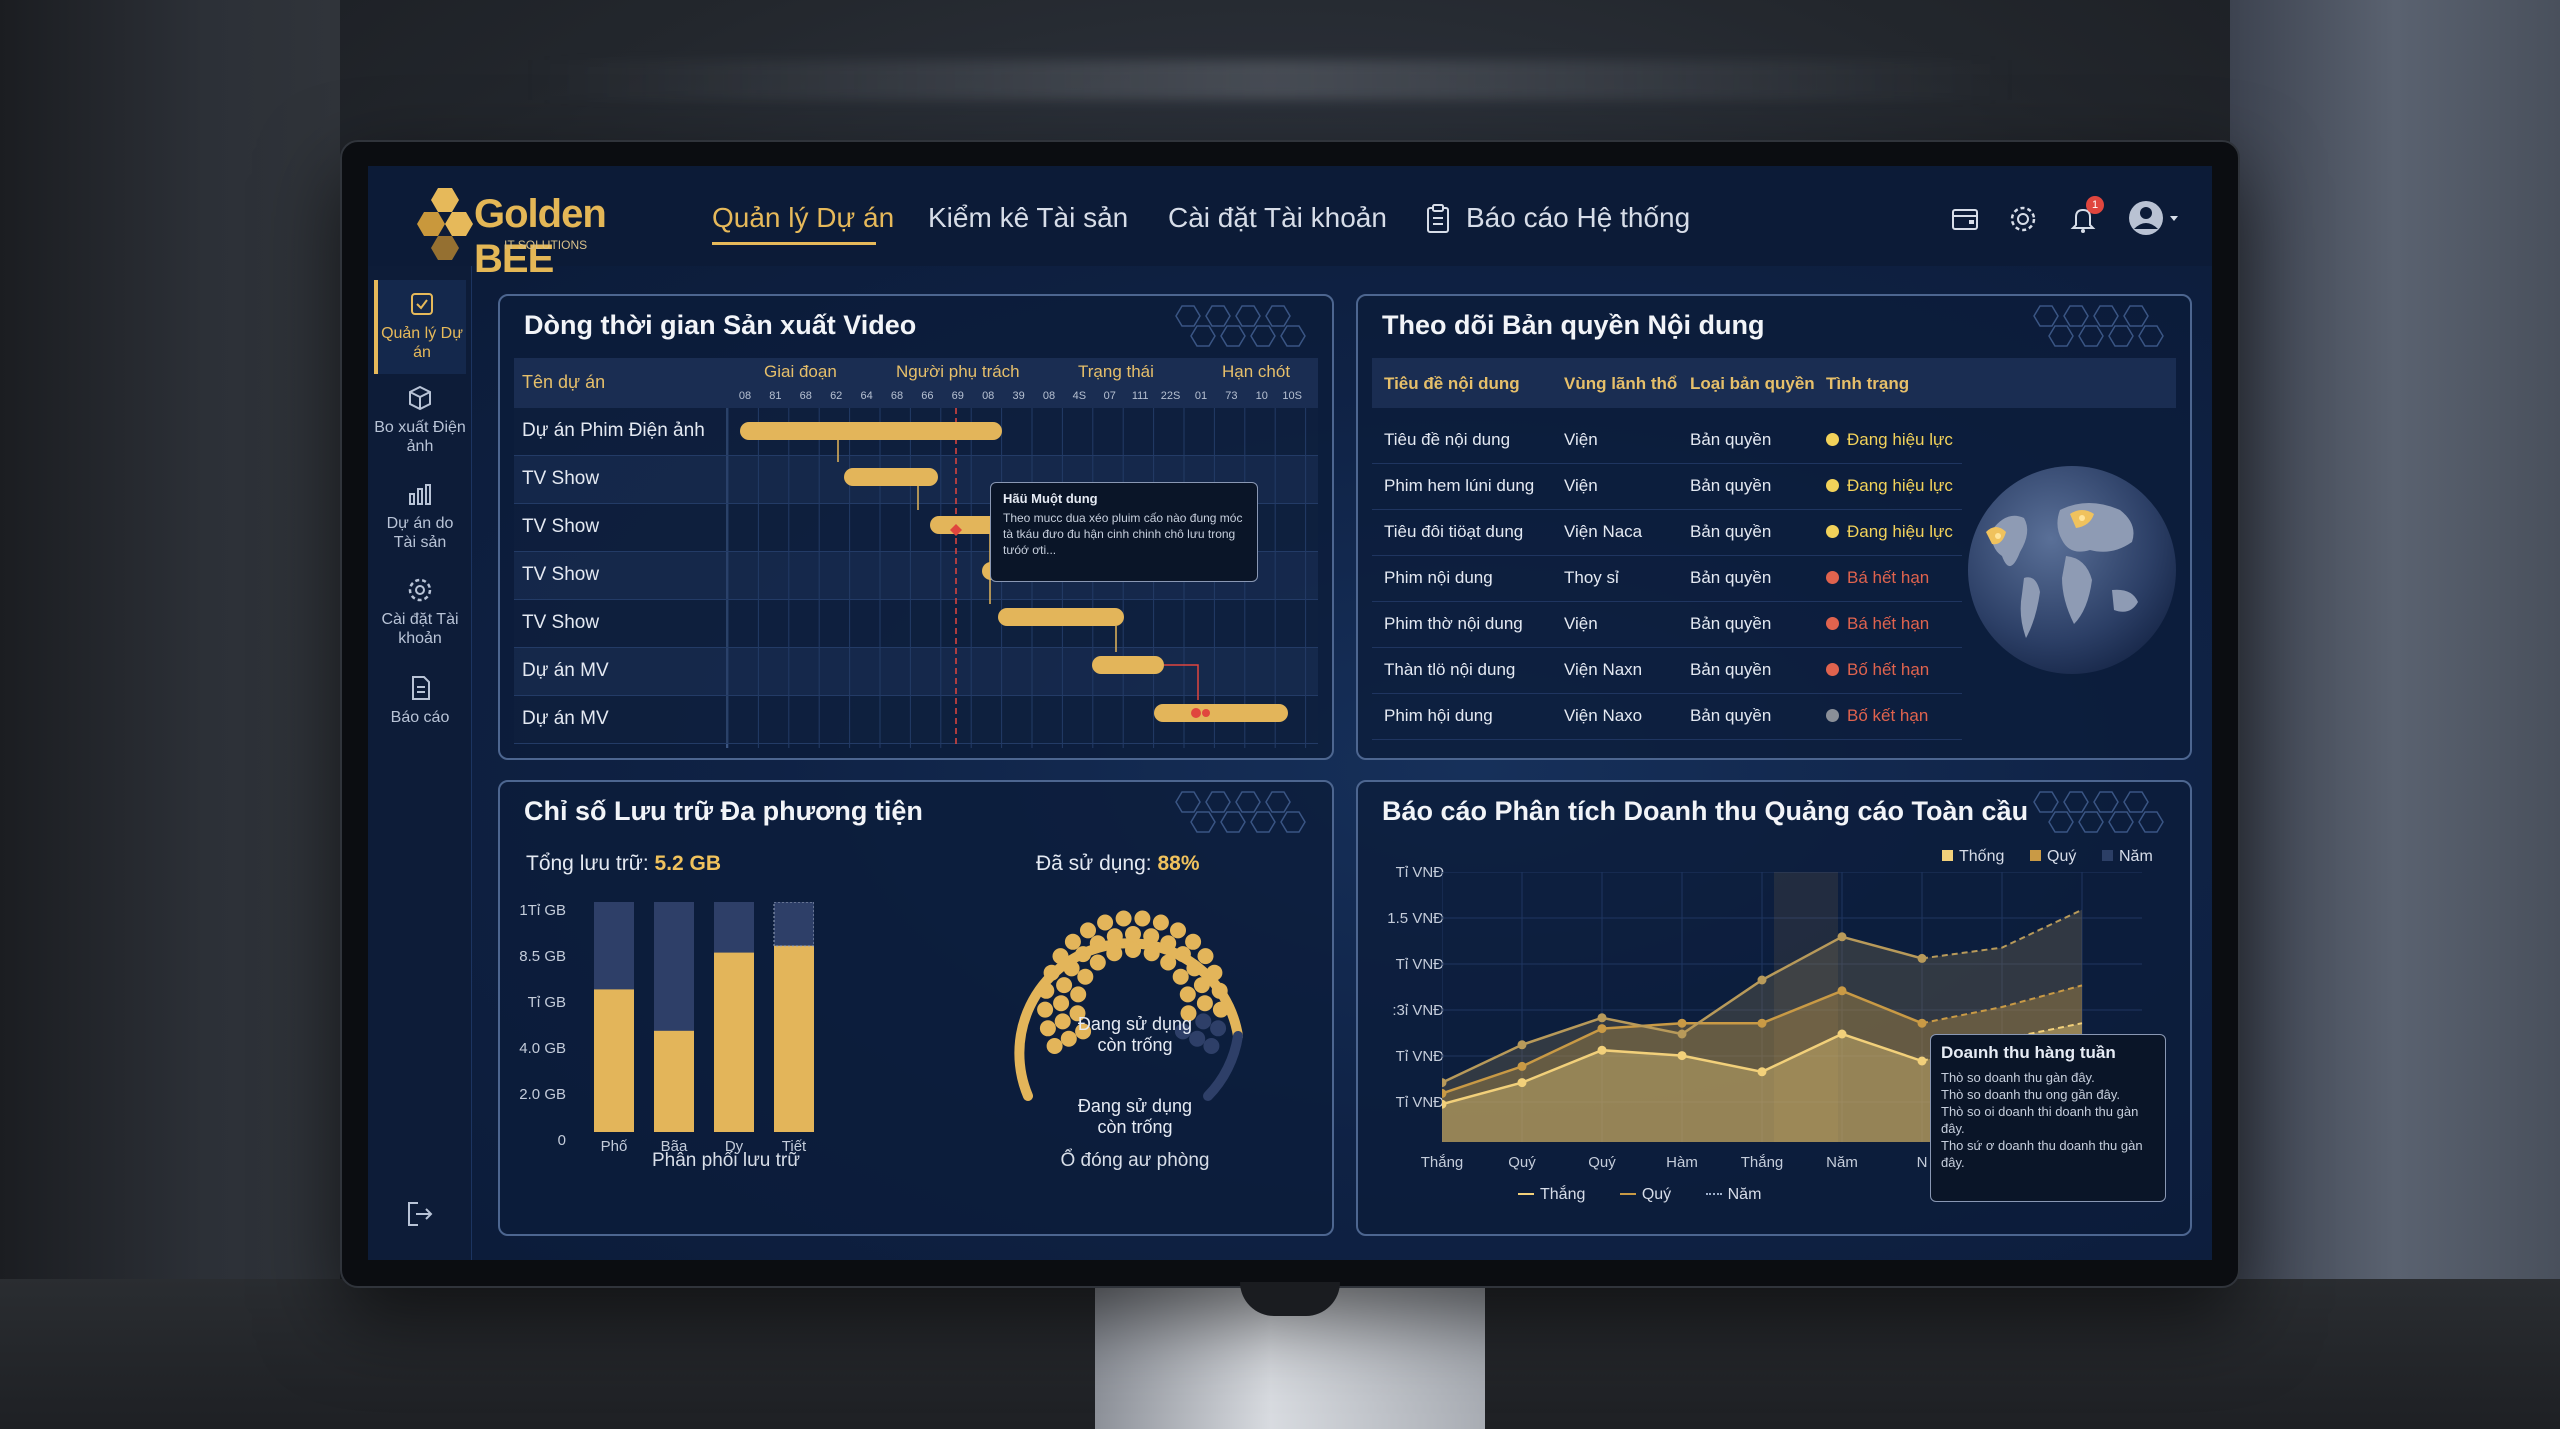  I want to click on cell-status: Đang hiệu lực, so click(1889, 532).